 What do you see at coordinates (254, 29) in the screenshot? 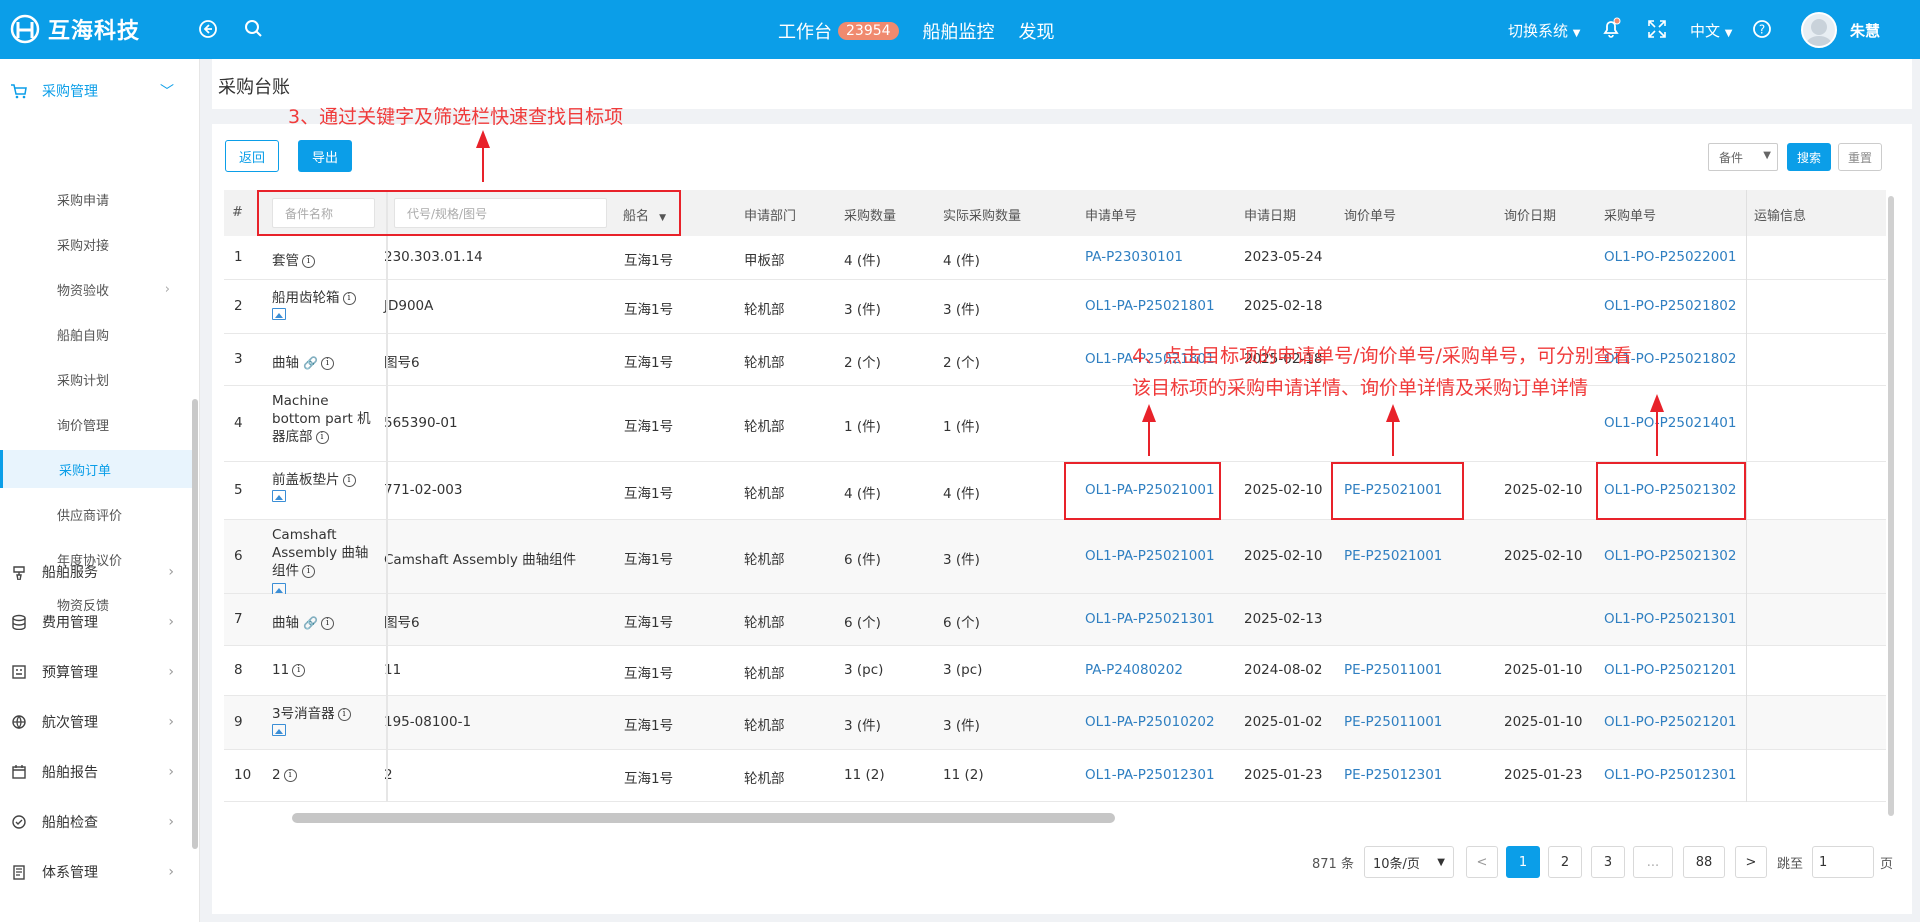
I see `search-icon` at bounding box center [254, 29].